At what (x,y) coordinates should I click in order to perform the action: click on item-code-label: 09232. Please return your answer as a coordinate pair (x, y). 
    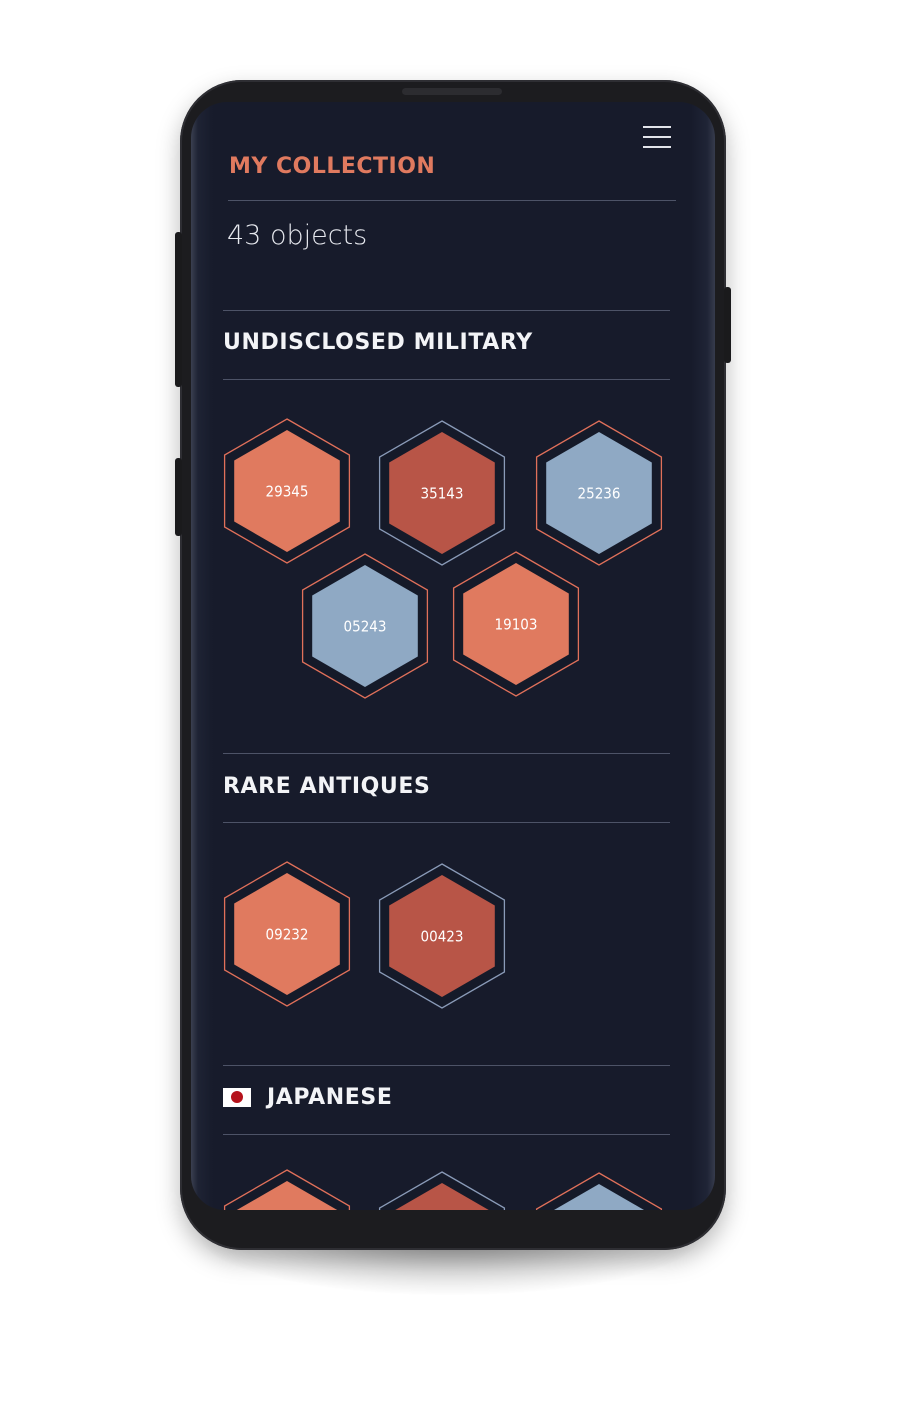
    Looking at the image, I should click on (287, 935).